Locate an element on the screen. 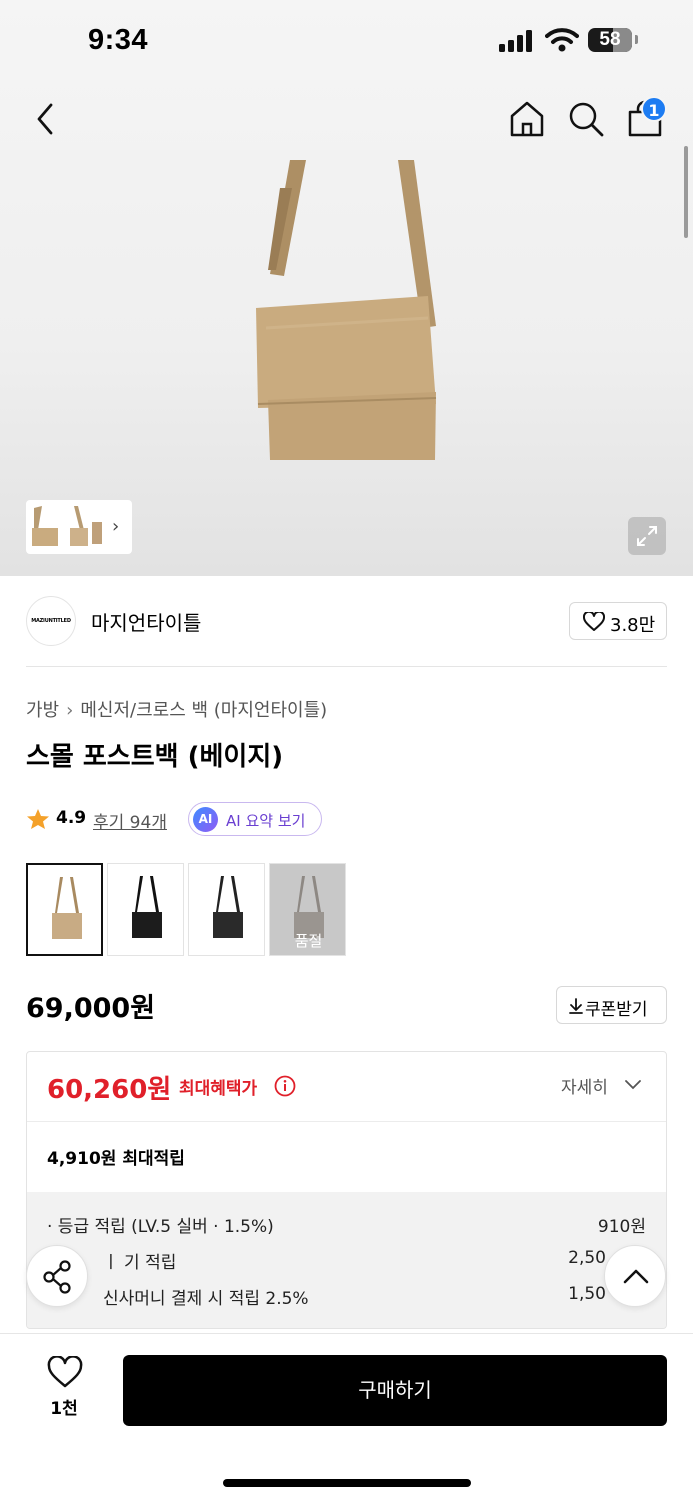  points-row: 신사머니 결제 시 적립 2.5% 1,50 is located at coordinates (346, 1296).